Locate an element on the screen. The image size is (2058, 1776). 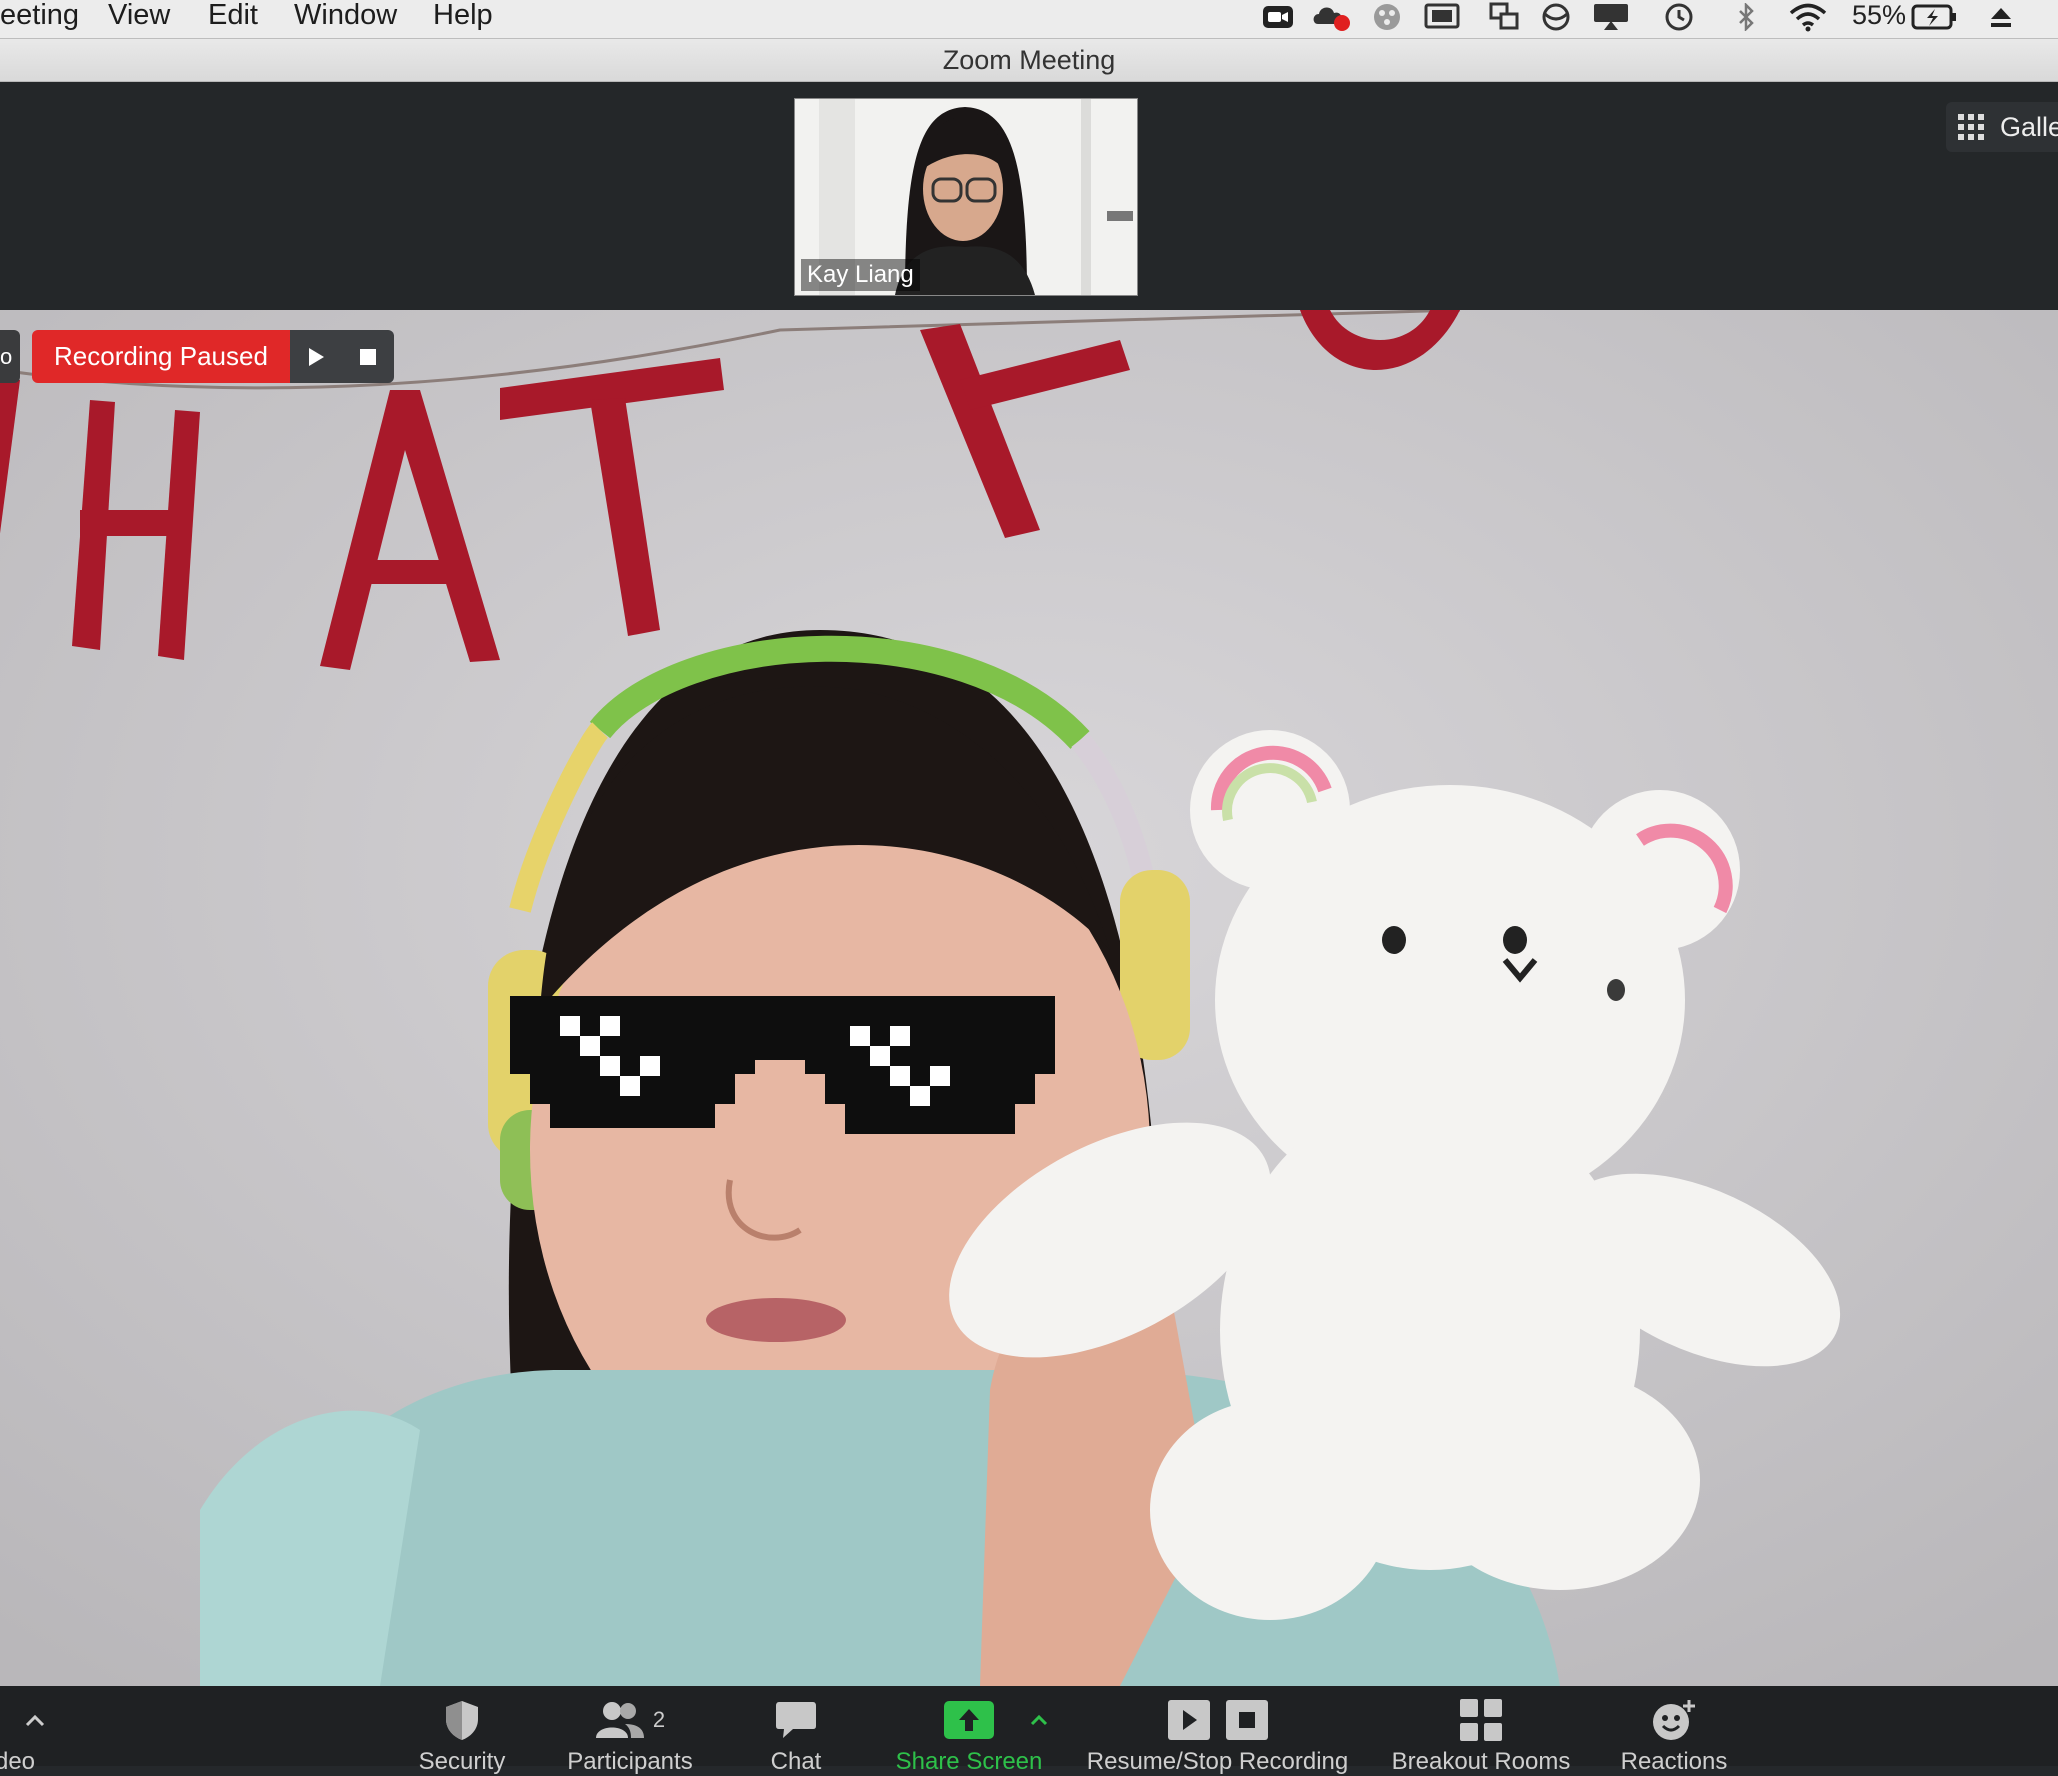
participants-button: 2 Participants is located at coordinates (630, 1737).